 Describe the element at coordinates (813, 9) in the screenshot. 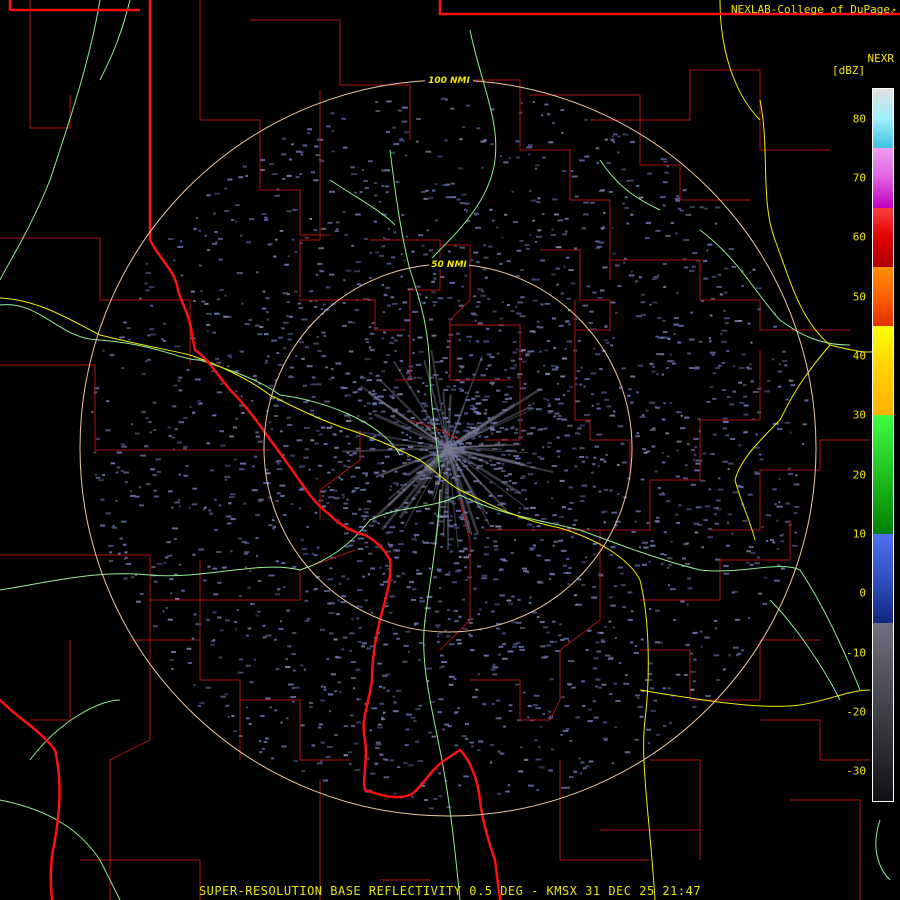

I see `credit-label: NEXLAB-College of DuPage⇗` at that location.